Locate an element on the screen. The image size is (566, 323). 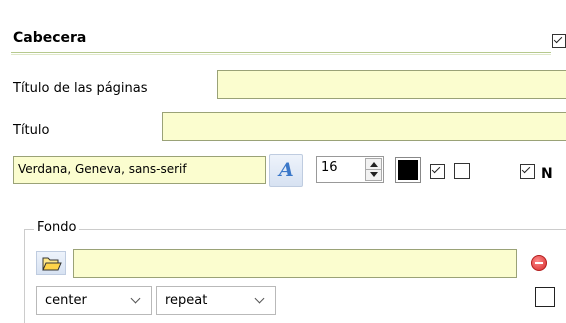
font-picker-button: A is located at coordinates (286, 170).